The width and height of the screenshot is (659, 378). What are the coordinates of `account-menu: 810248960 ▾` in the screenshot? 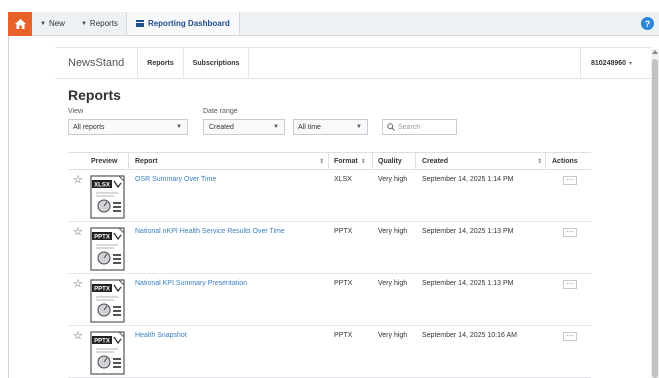 It's located at (616, 63).